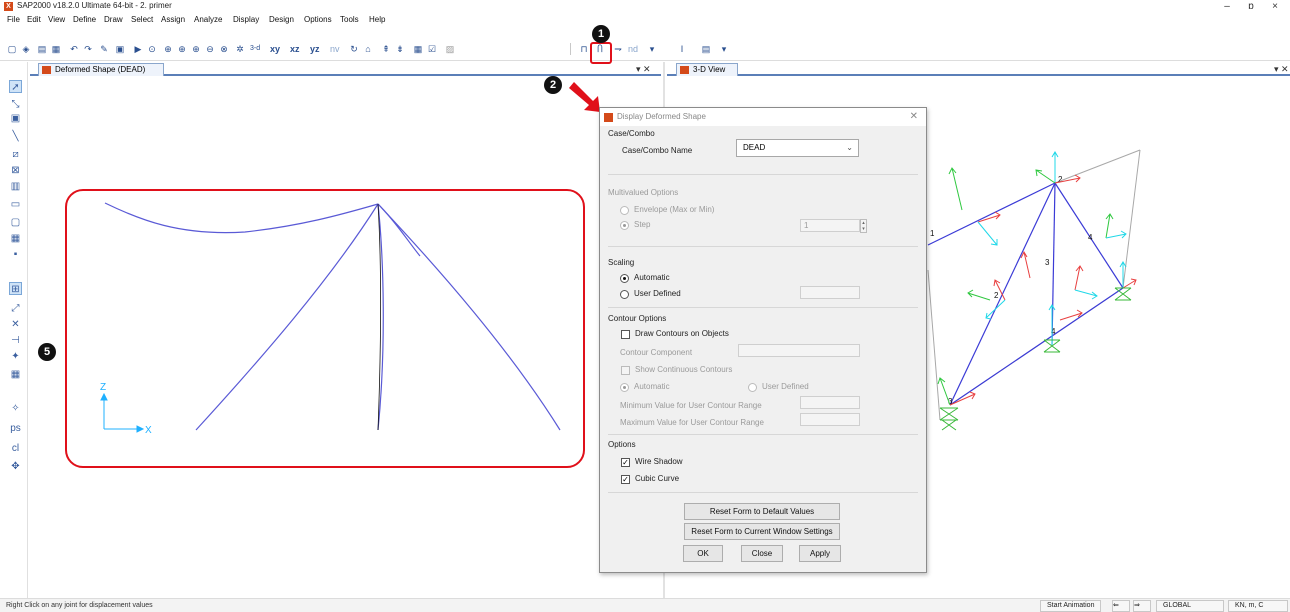 The height and width of the screenshot is (612, 1290). Describe the element at coordinates (652, 277) in the screenshot. I see `scaling-automatic-label: Automatic` at that location.